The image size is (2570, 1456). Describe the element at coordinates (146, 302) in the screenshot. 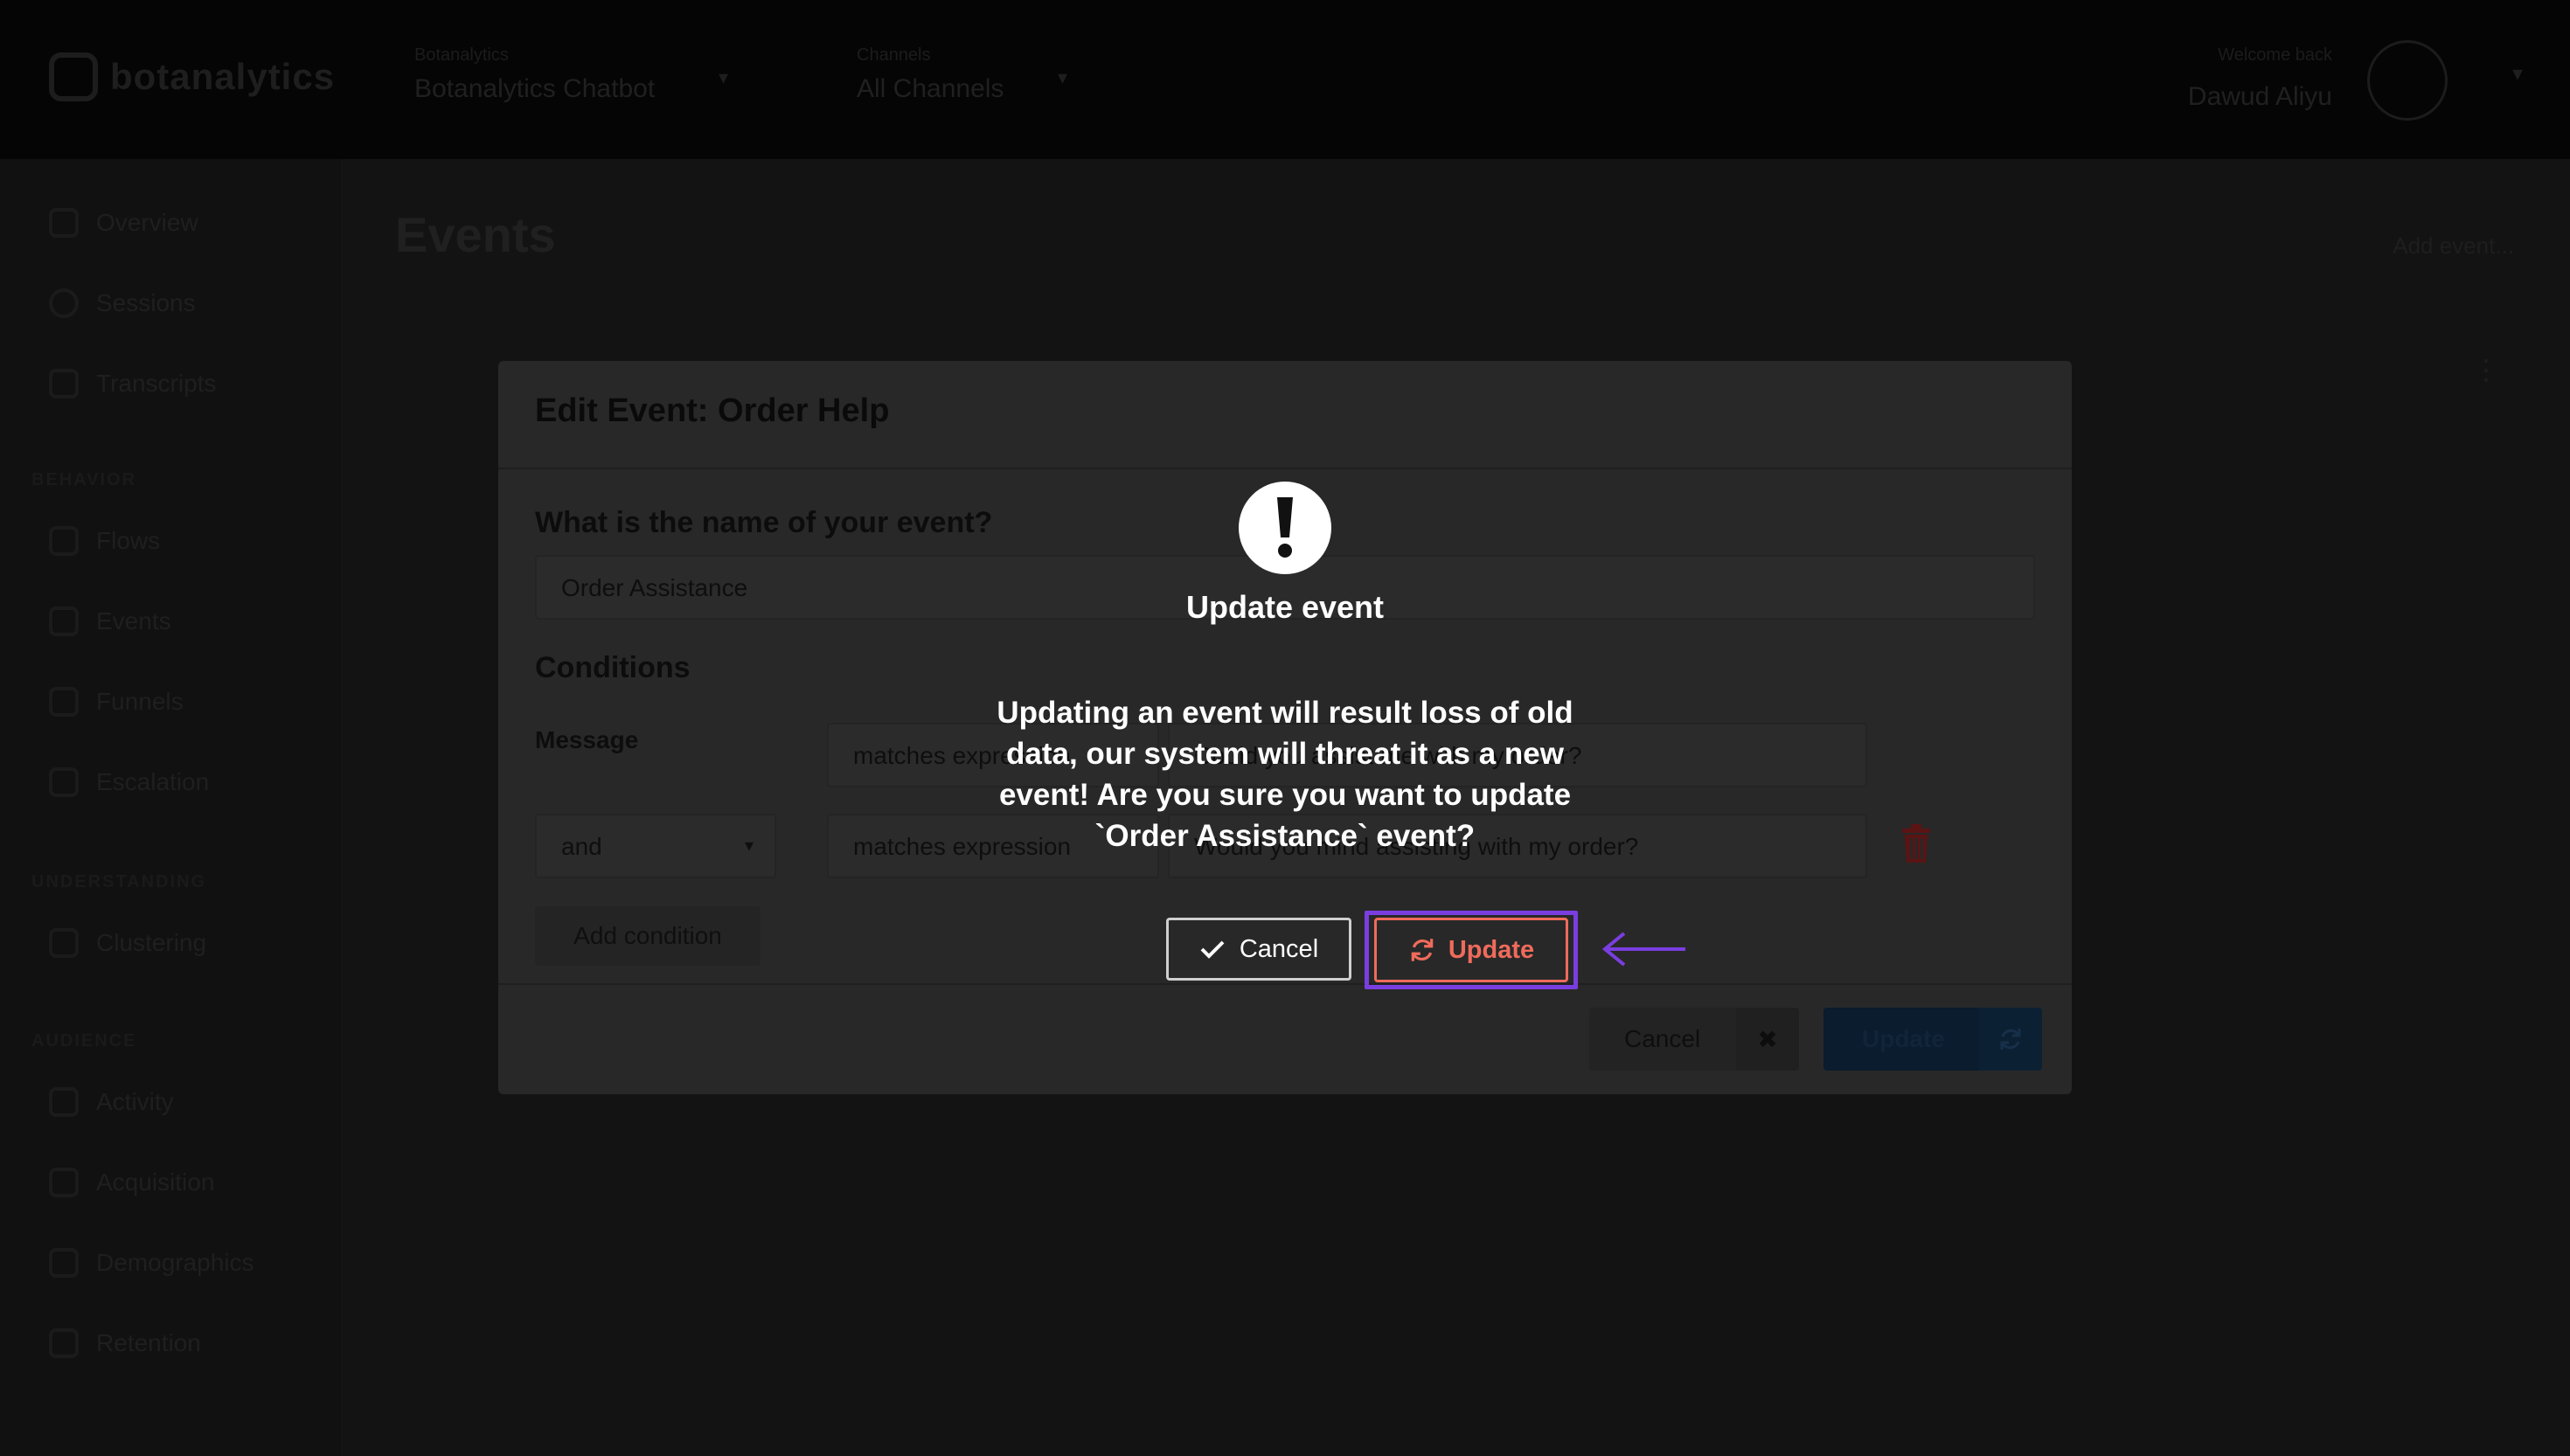

I see `sidebar-item-label: Sessions` at that location.